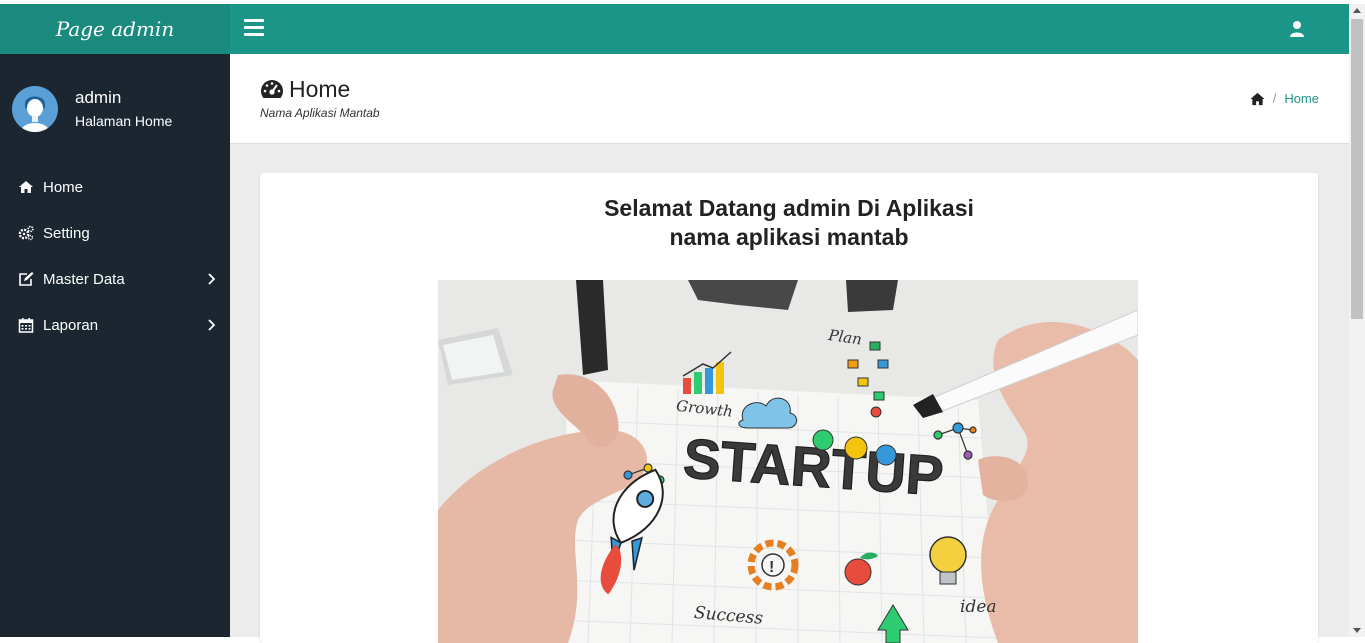 This screenshot has height=643, width=1365. Describe the element at coordinates (71, 325) in the screenshot. I see `sidebar-item-label: Laporan` at that location.